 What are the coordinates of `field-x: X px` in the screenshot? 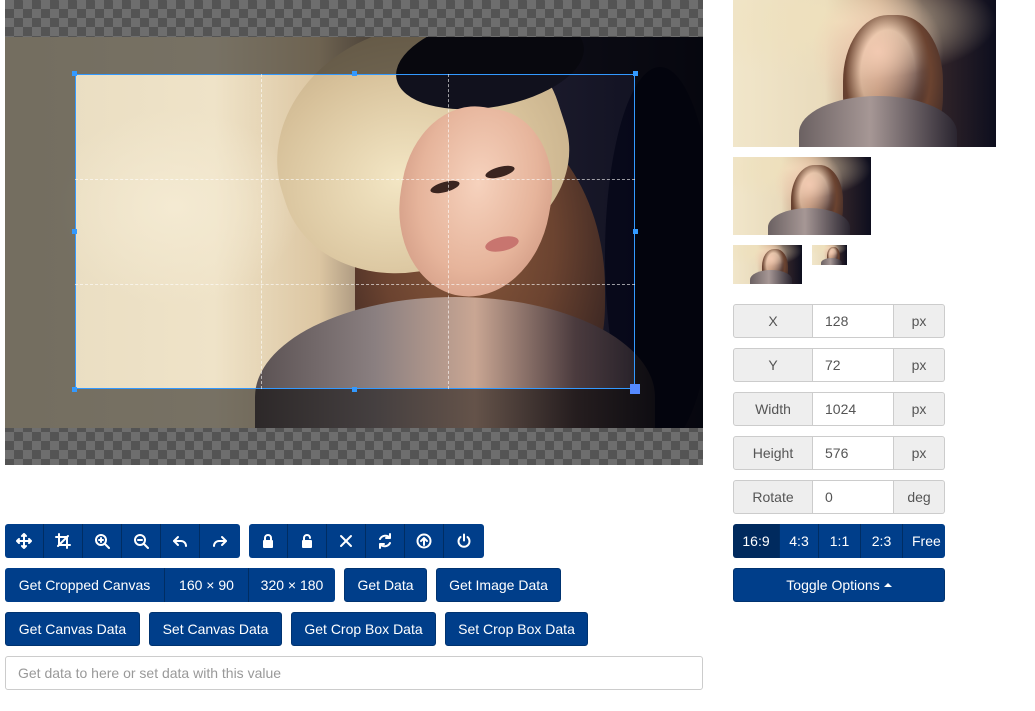 It's located at (839, 321).